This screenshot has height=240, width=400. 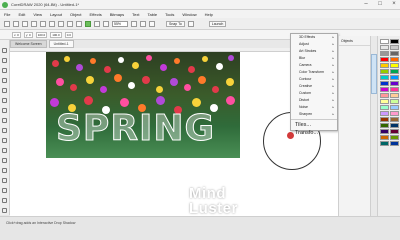 What do you see at coordinates (4, 130) in the screenshot?
I see `polygon-tool-icon` at bounding box center [4, 130].